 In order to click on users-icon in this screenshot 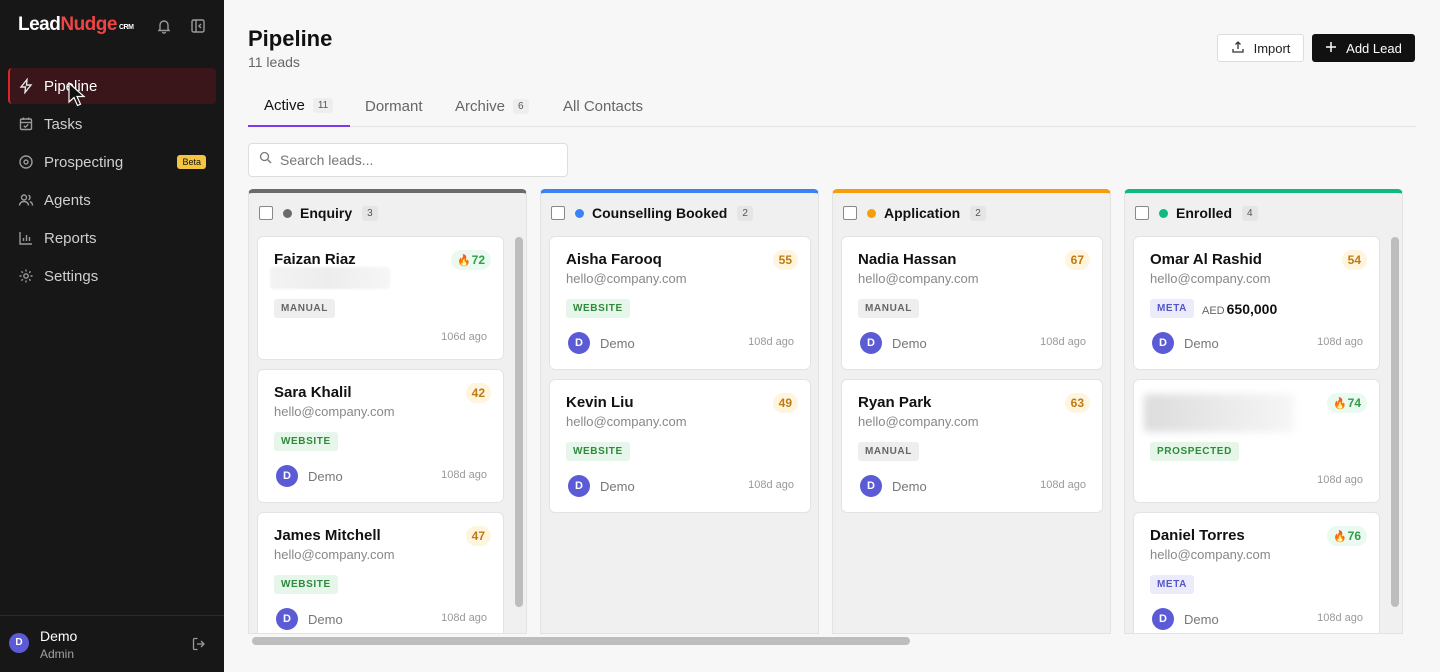, I will do `click(26, 200)`.